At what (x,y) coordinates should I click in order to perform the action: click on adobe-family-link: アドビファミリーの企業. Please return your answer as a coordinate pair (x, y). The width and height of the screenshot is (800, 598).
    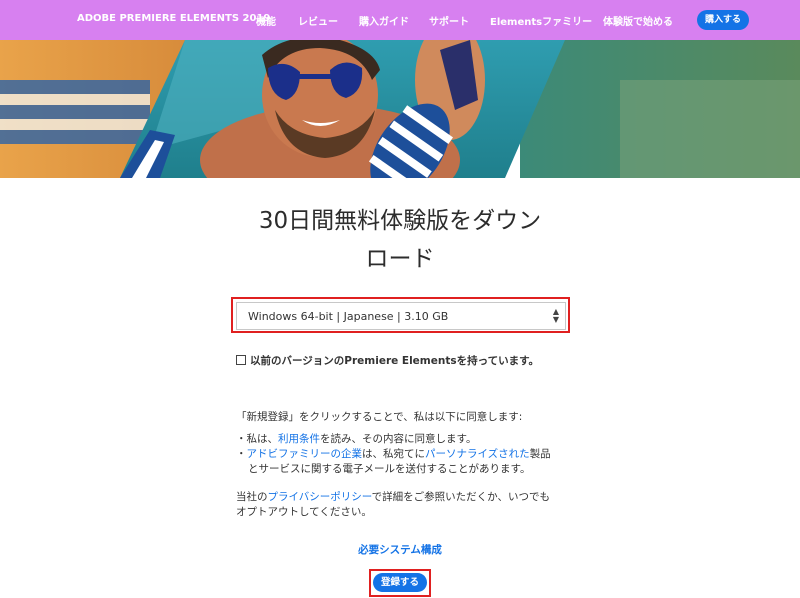
    Looking at the image, I should click on (305, 454).